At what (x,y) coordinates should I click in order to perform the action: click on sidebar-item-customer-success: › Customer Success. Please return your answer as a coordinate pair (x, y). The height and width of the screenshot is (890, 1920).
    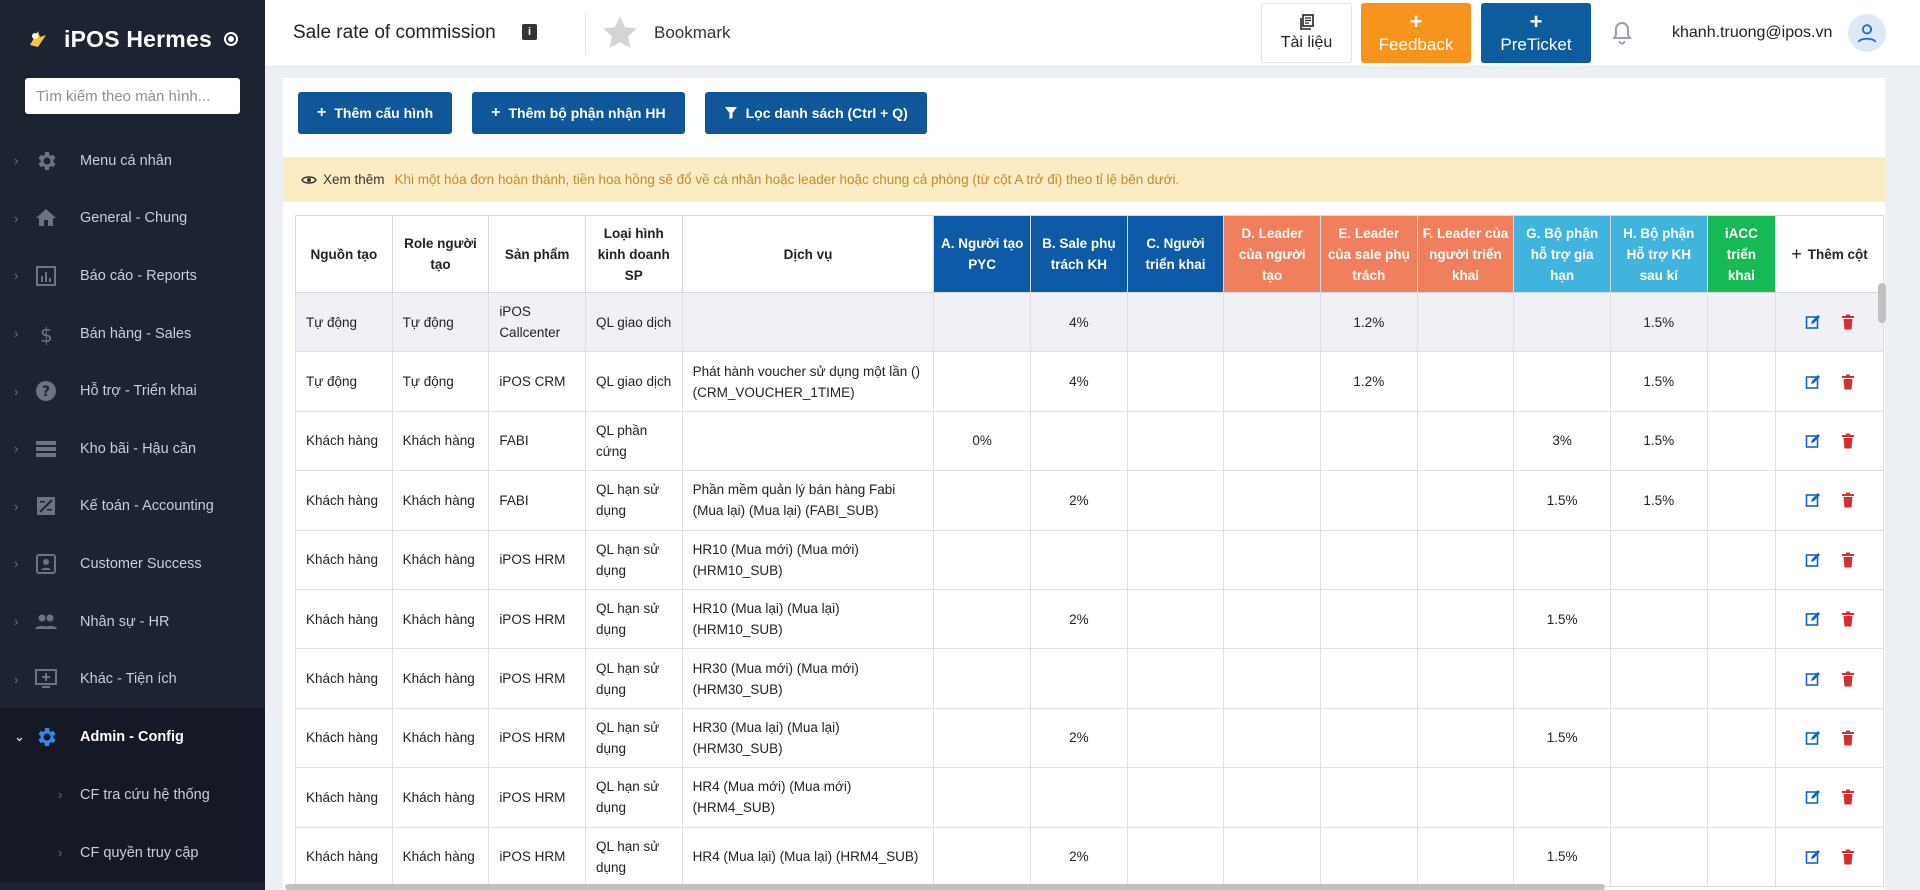
    Looking at the image, I should click on (132, 564).